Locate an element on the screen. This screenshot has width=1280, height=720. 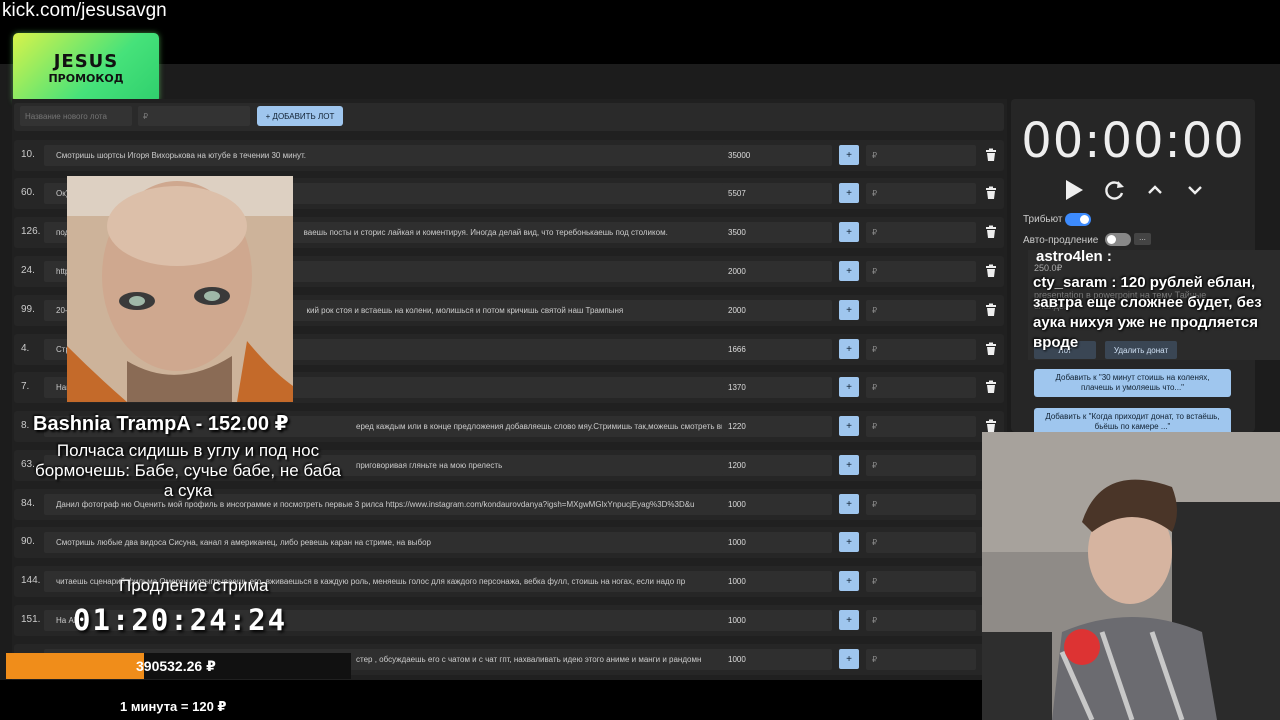
lot-text-part: приговоривая гляньте на мою прелесть is located at coordinates (429, 465).